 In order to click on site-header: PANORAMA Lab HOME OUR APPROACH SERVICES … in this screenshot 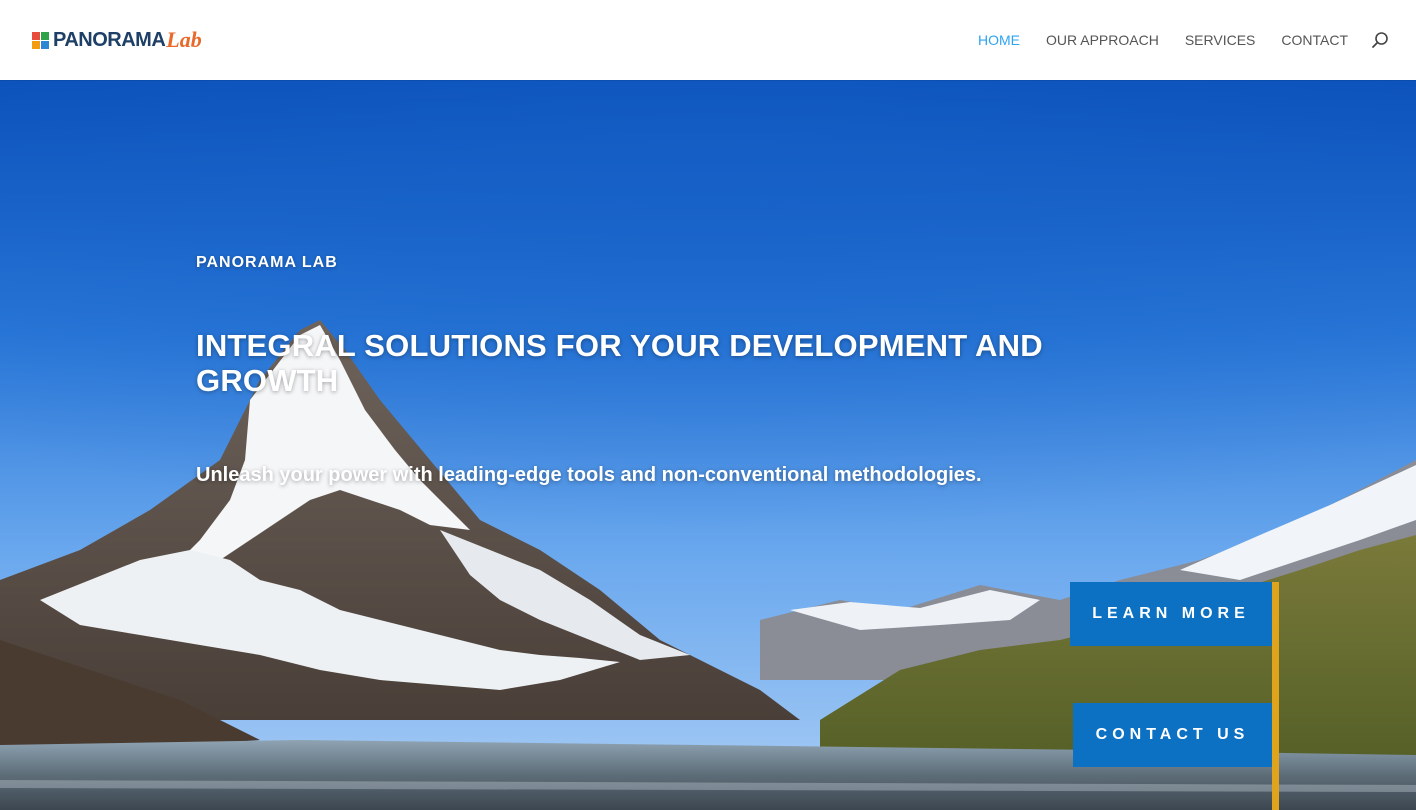, I will do `click(708, 40)`.